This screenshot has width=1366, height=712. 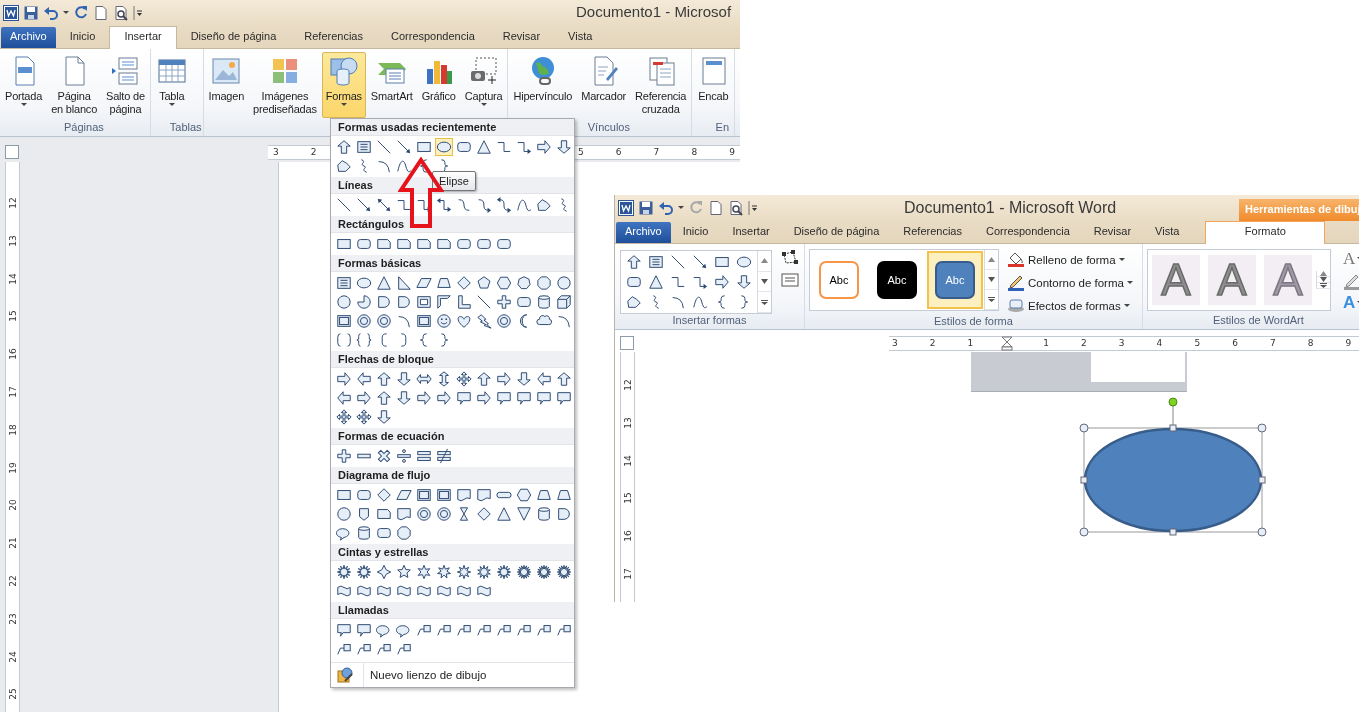 What do you see at coordinates (790, 258) in the screenshot?
I see `edit-shape-icon` at bounding box center [790, 258].